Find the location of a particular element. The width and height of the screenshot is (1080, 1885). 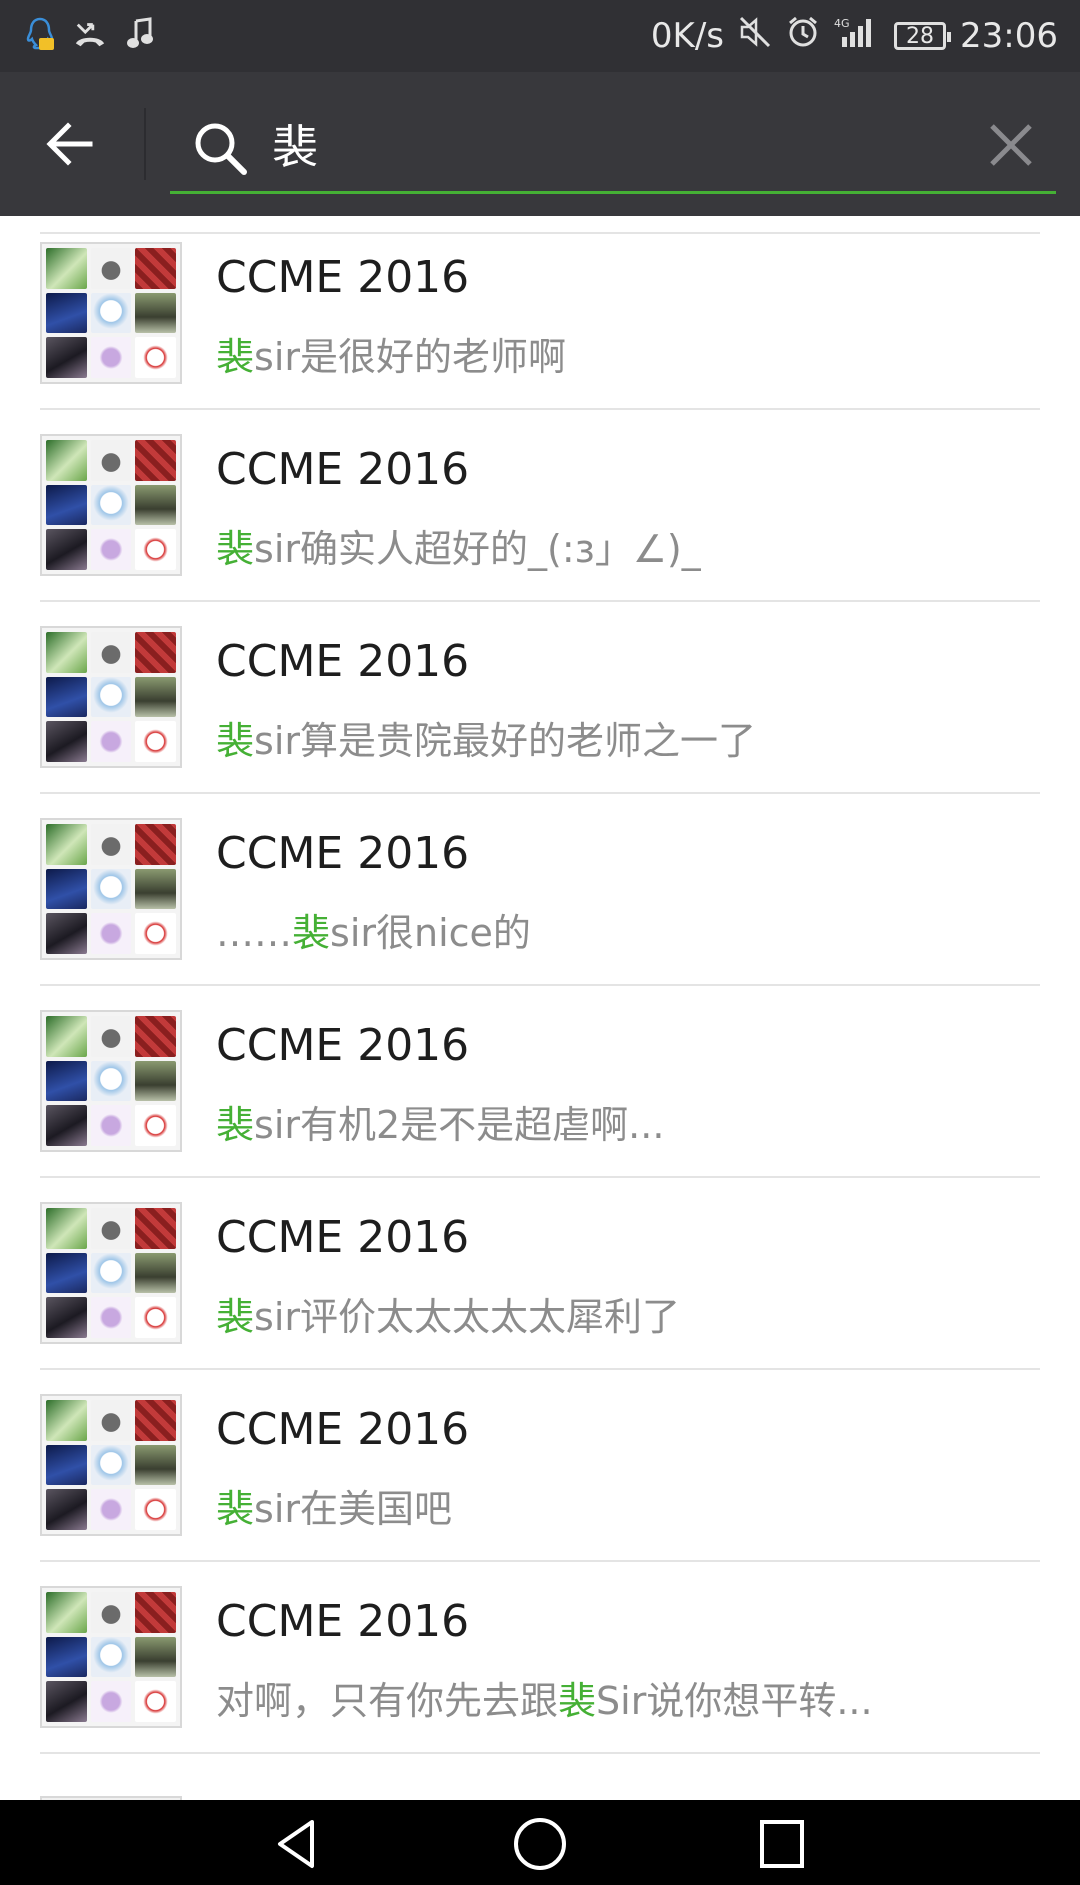

nav-home-button is located at coordinates (540, 1844).